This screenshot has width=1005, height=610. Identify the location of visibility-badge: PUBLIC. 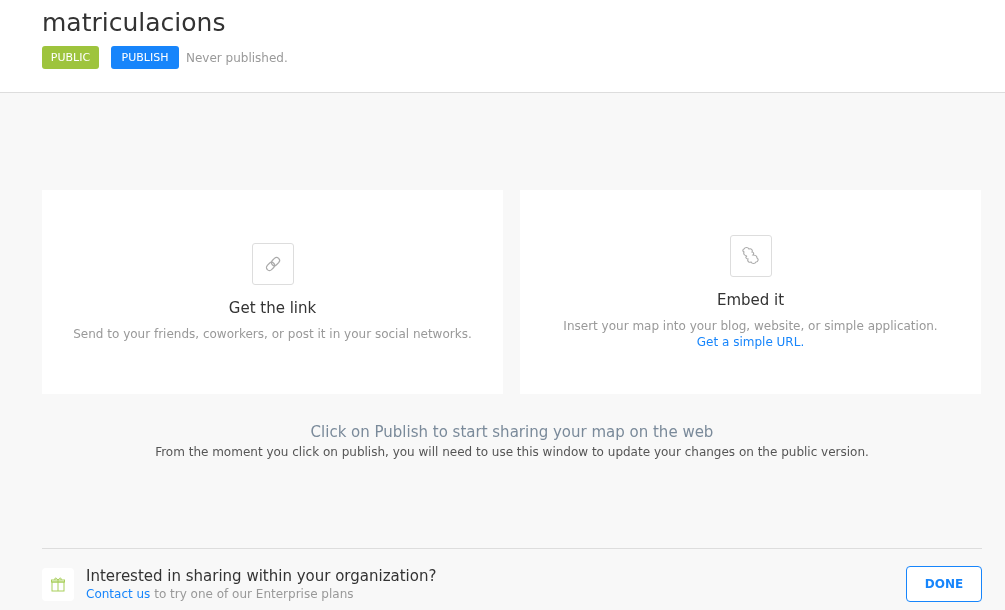
(70, 57).